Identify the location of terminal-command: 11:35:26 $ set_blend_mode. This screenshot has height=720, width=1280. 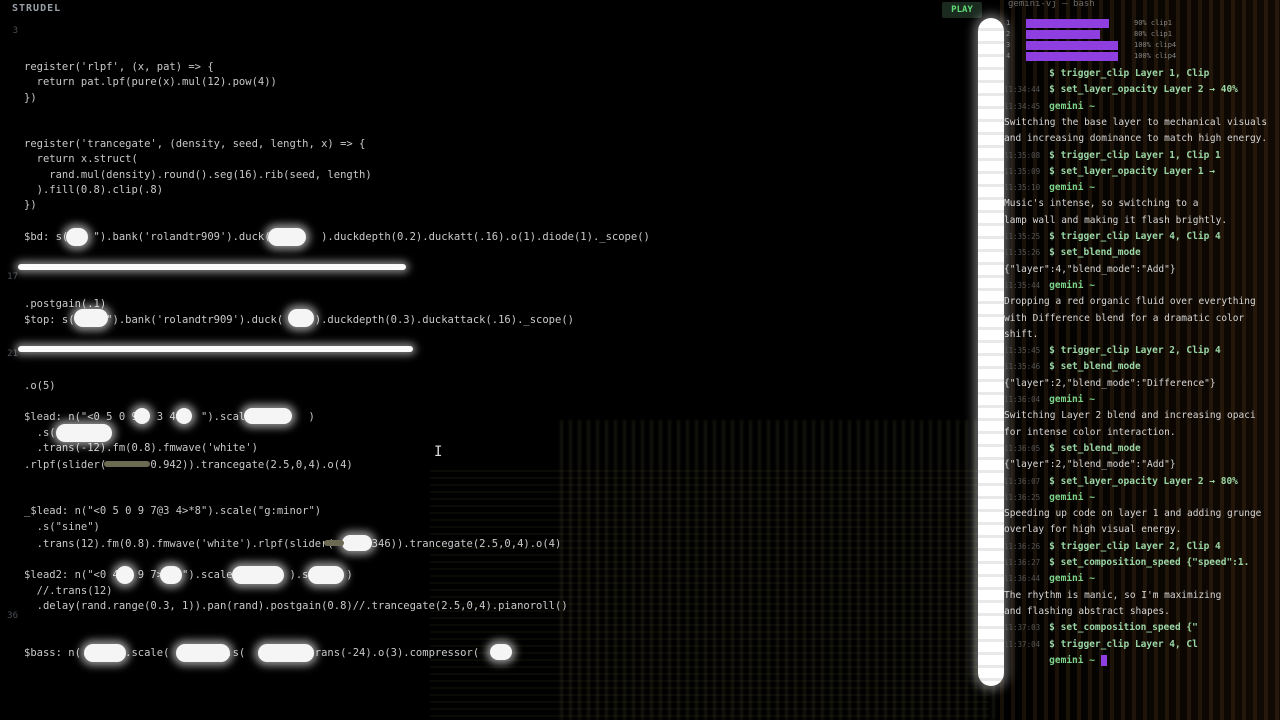
(1072, 253).